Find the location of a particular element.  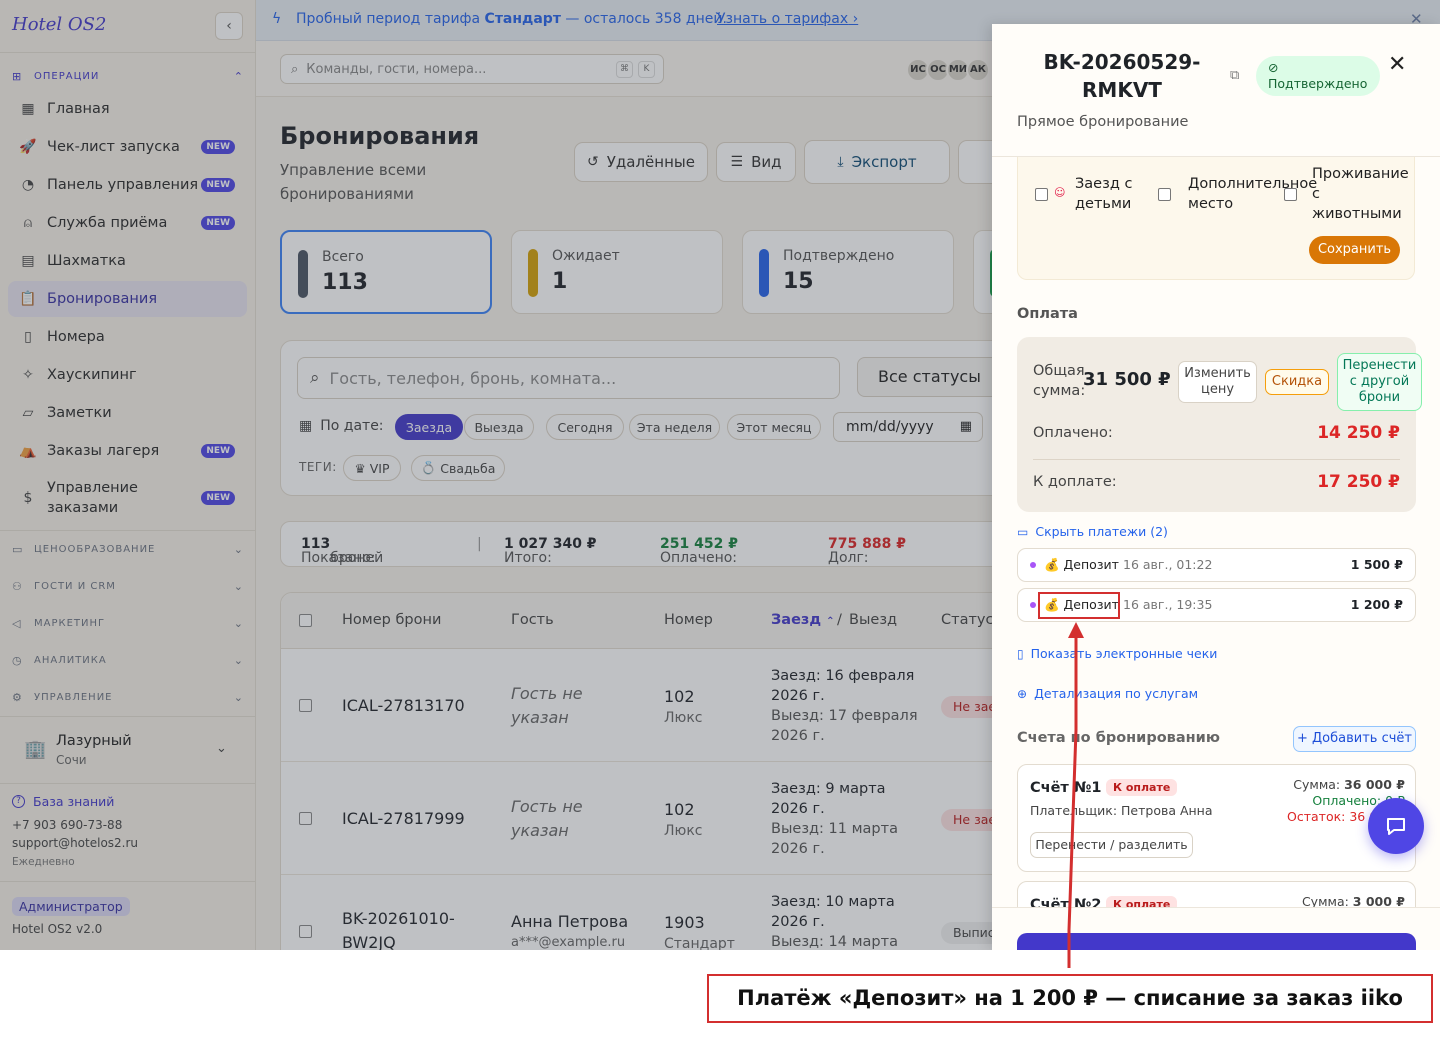

paid-value: 14 250 ₽ is located at coordinates (1358, 433).